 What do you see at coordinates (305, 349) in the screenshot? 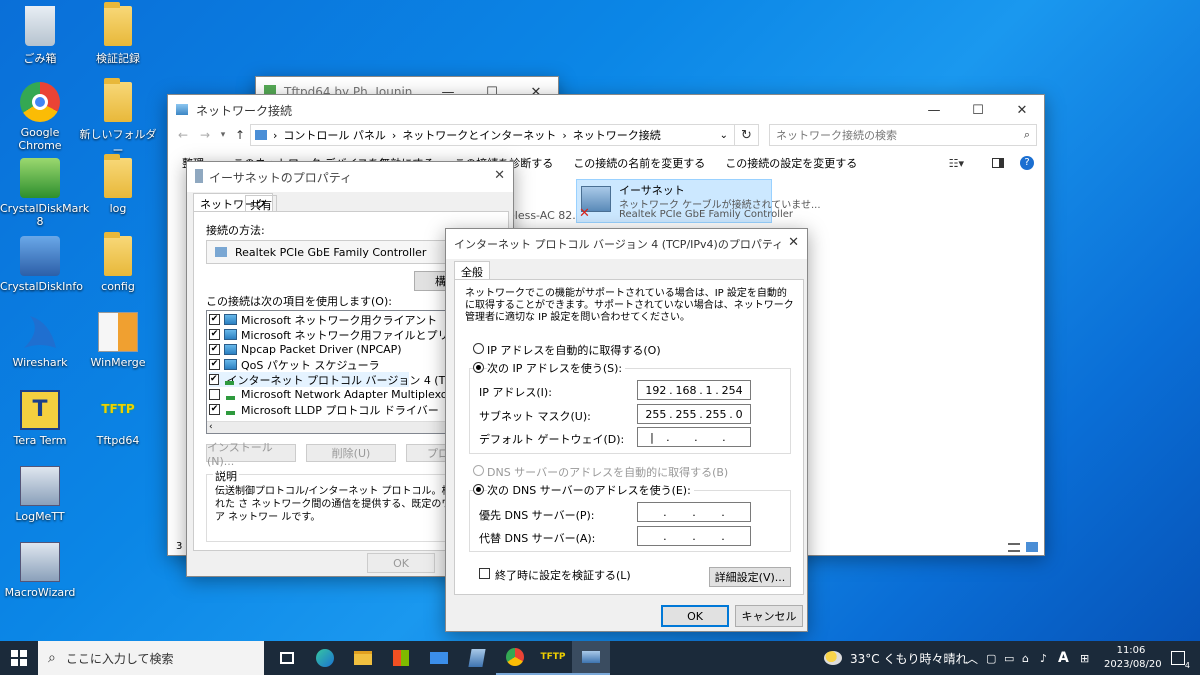
I see `list-item: ✔ Npcap Packet Driver (NPCAP)` at bounding box center [305, 349].